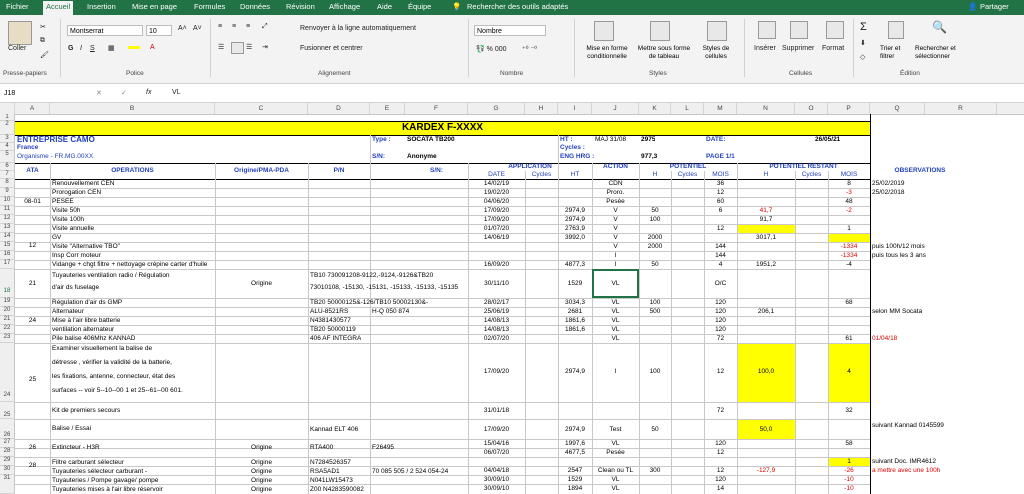 This screenshot has width=1024, height=494. What do you see at coordinates (994, 7) in the screenshot?
I see `share-button: Partager` at bounding box center [994, 7].